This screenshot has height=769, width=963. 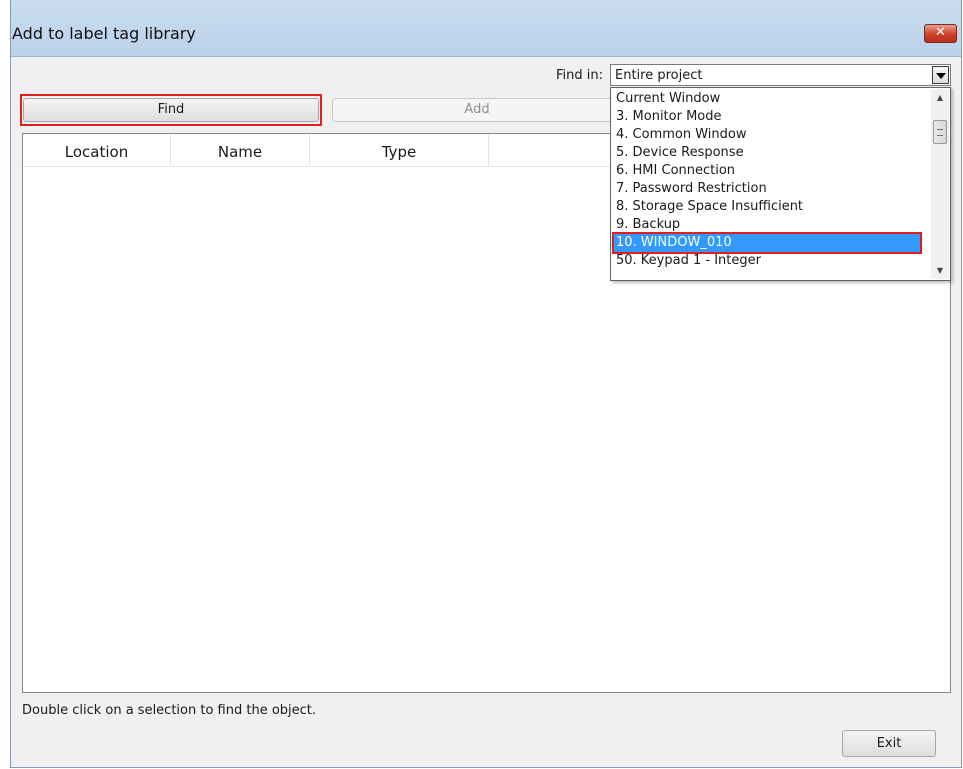 What do you see at coordinates (579, 75) in the screenshot?
I see `find-in-label: Find in:` at bounding box center [579, 75].